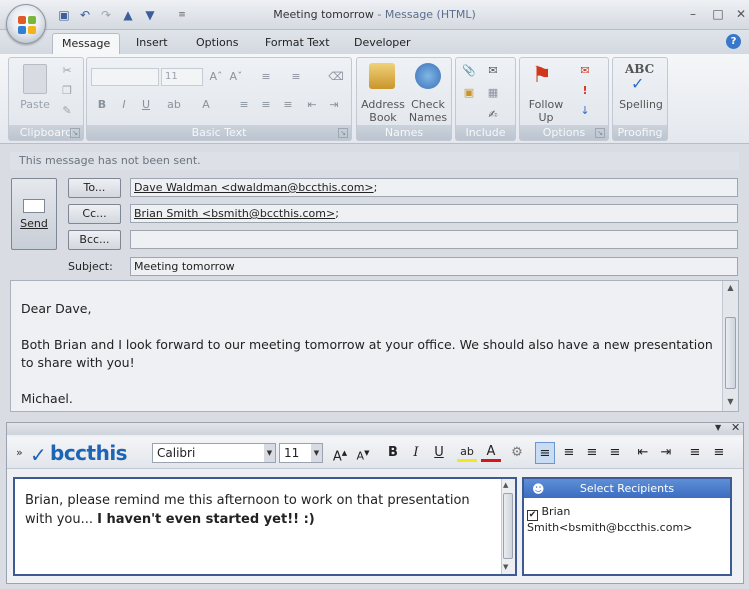 The width and height of the screenshot is (749, 589). I want to click on pane-menu-icon: ▼, so click(718, 427).